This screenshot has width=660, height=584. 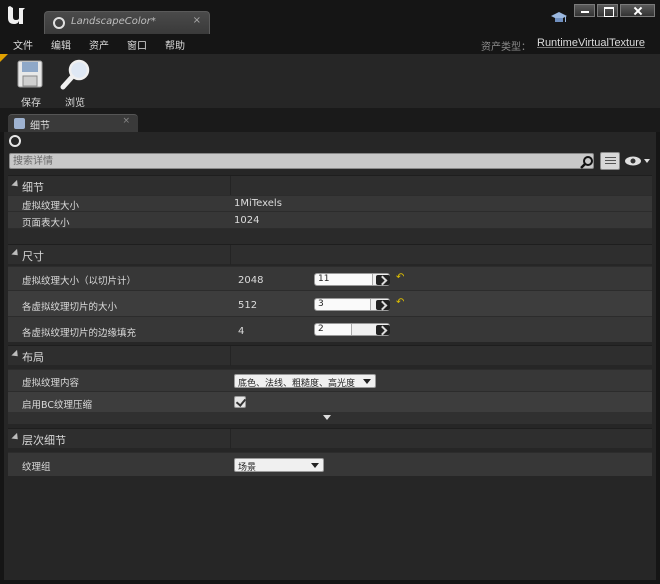 I want to click on stepper-value: 3, so click(x=321, y=304).